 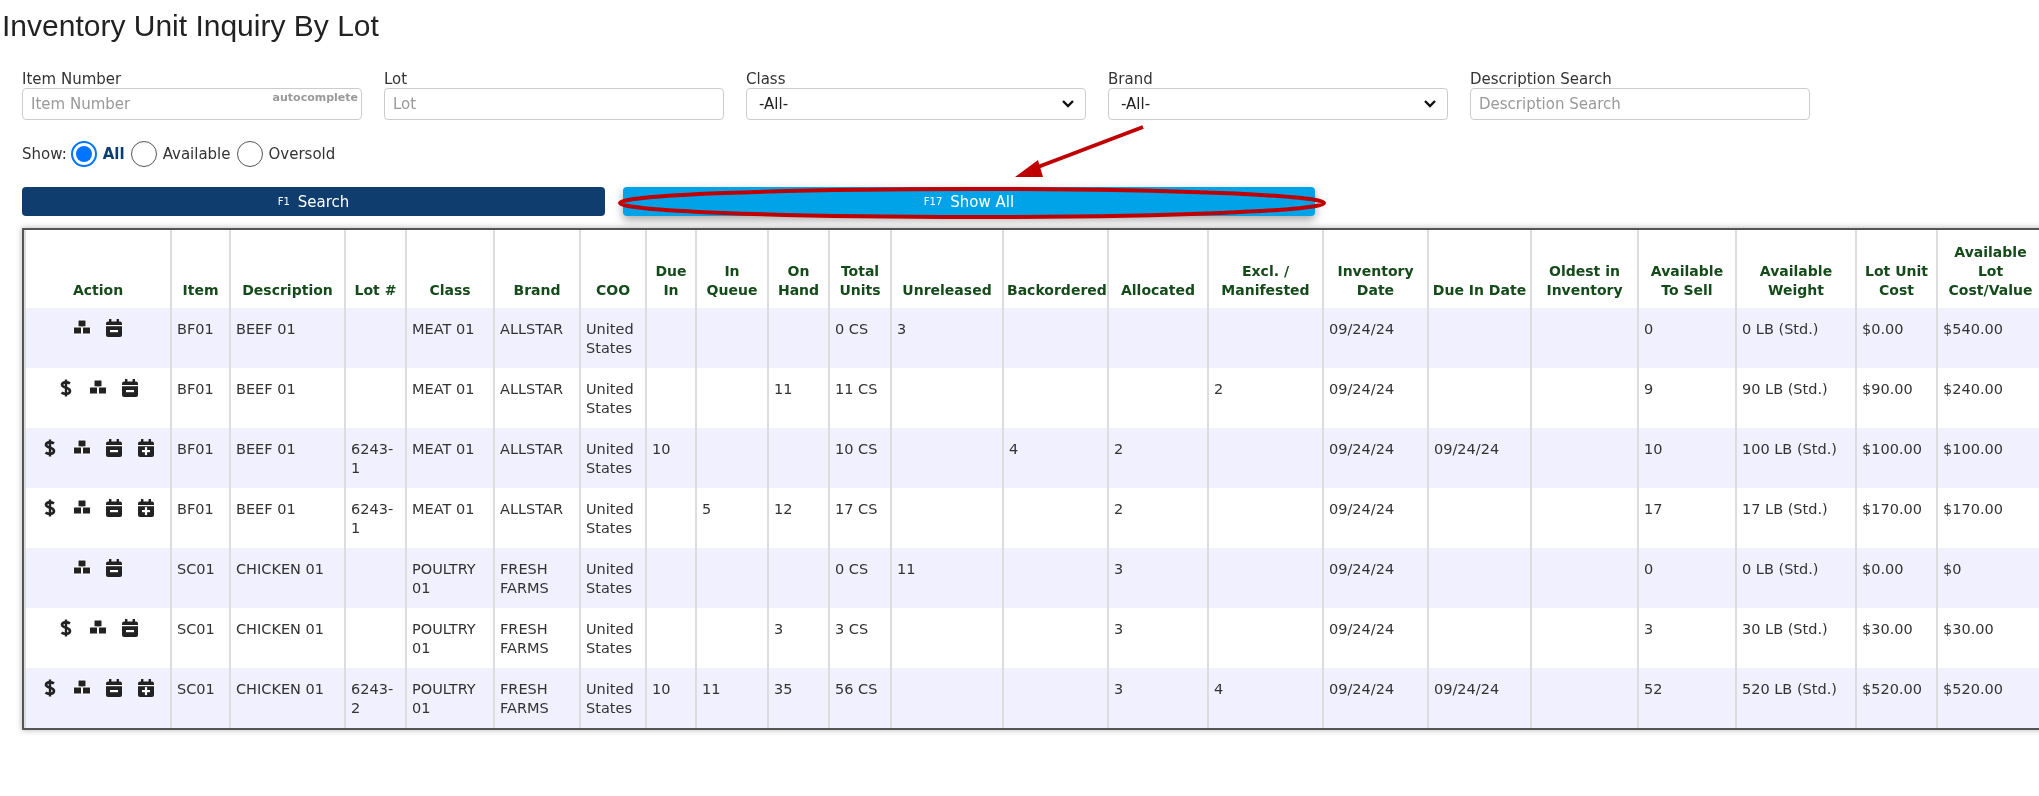 I want to click on table-cell: 56 CS, so click(x=860, y=698).